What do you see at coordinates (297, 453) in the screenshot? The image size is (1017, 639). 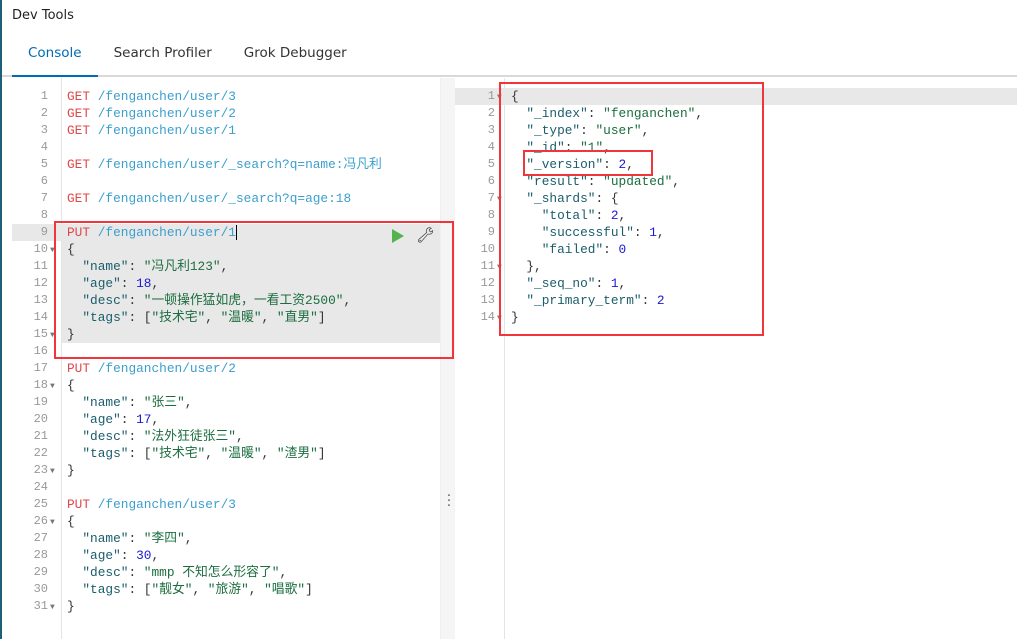 I see `code-token: "渣男"` at bounding box center [297, 453].